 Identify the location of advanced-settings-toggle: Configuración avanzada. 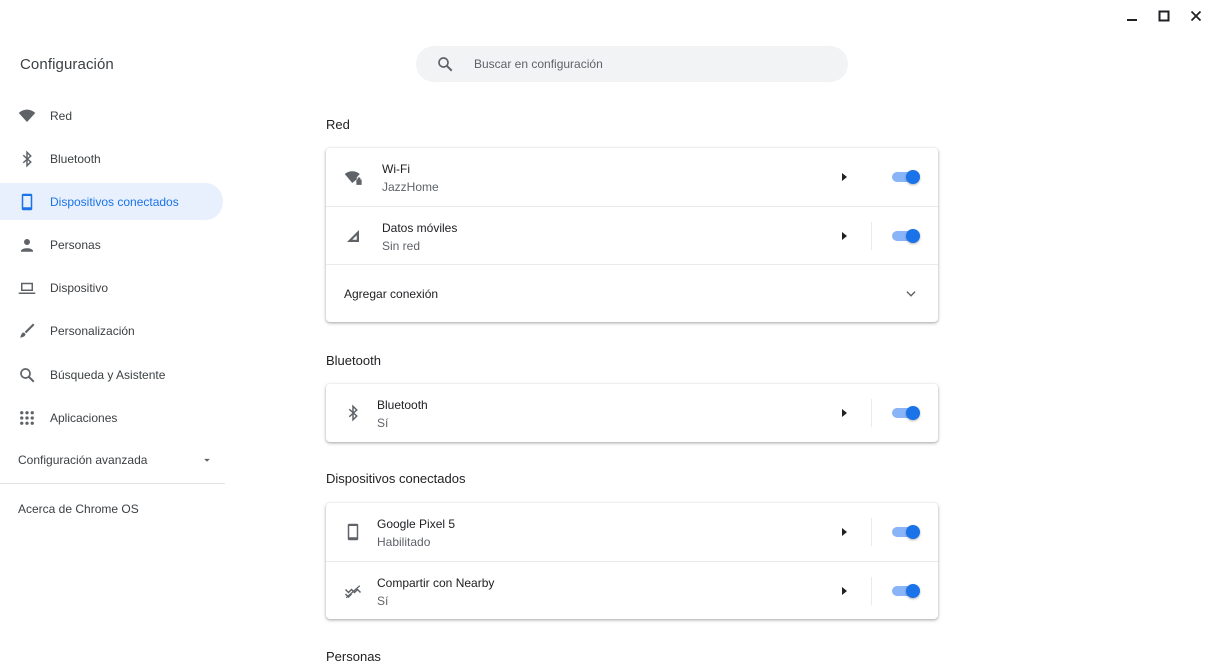
(116, 460).